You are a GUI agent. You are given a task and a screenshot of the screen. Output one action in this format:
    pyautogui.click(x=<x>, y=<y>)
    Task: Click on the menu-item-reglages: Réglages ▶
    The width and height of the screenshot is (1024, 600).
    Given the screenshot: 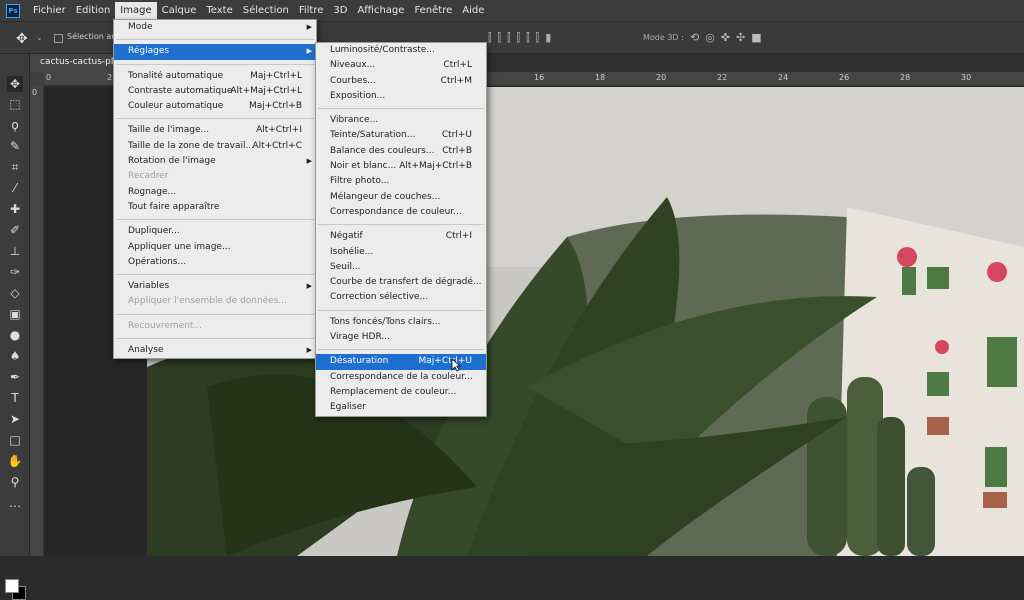 What is the action you would take?
    pyautogui.click(x=215, y=52)
    